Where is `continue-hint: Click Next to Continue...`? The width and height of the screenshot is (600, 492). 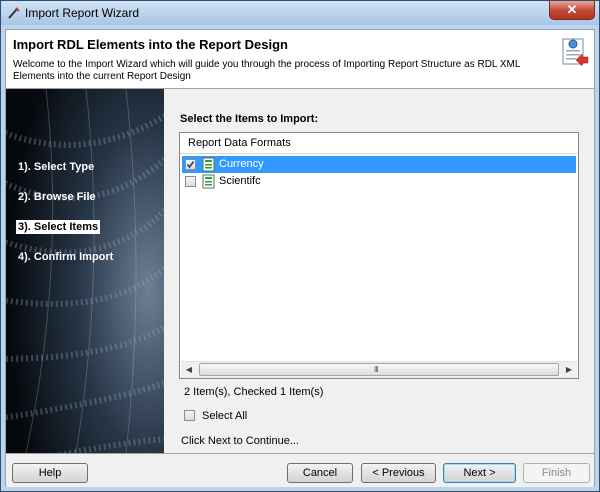 continue-hint: Click Next to Continue... is located at coordinates (240, 441).